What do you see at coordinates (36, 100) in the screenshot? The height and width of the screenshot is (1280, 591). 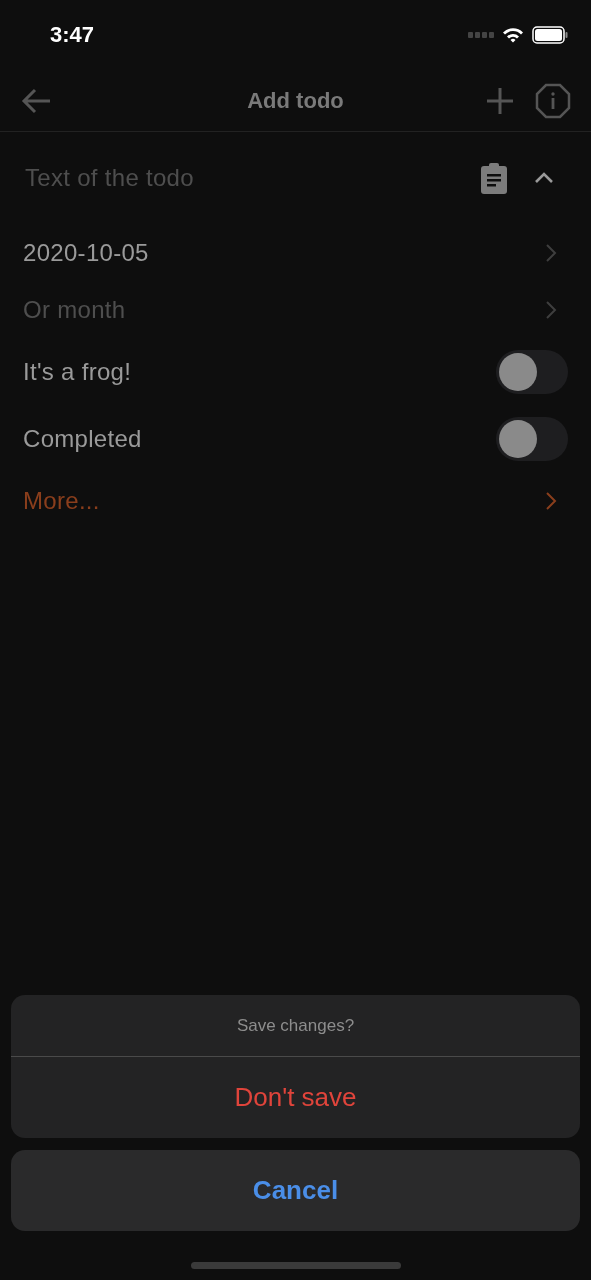 I see `back-button` at bounding box center [36, 100].